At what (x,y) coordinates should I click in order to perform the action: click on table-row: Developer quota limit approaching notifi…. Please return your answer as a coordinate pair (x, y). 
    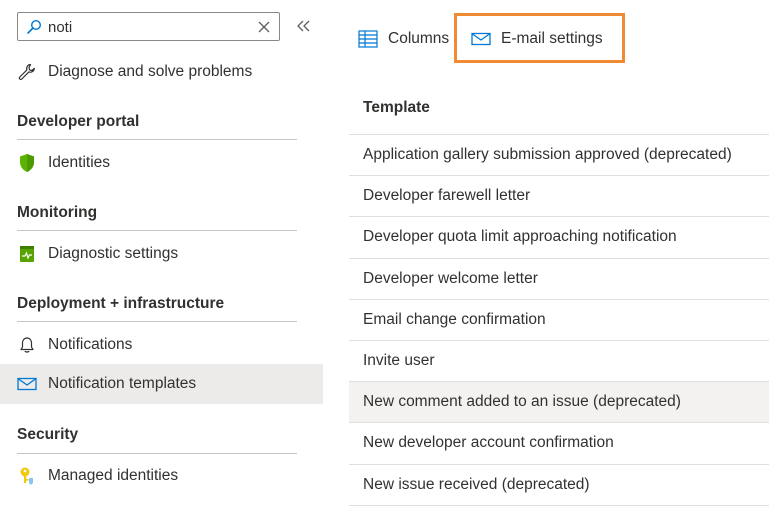
    Looking at the image, I should click on (559, 236).